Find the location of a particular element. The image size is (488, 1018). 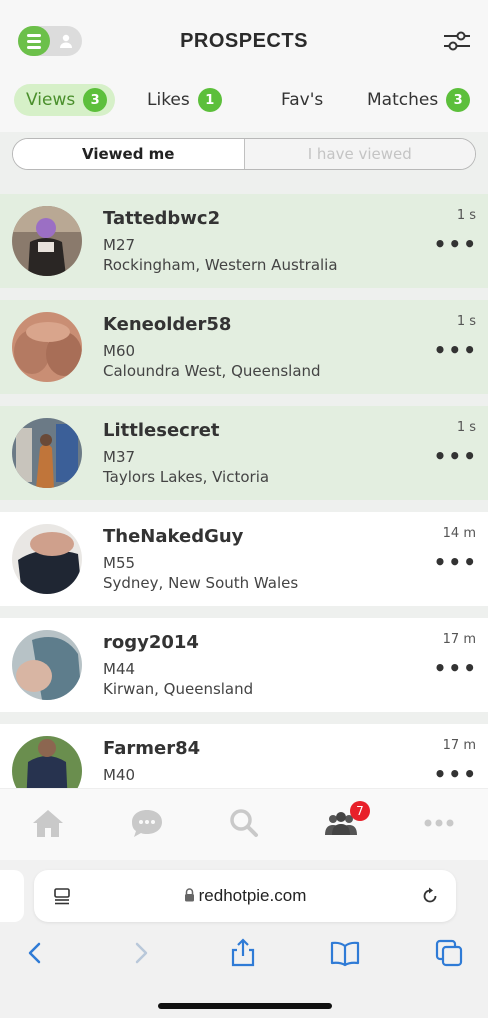

tab-favs: Fav's is located at coordinates (302, 100).